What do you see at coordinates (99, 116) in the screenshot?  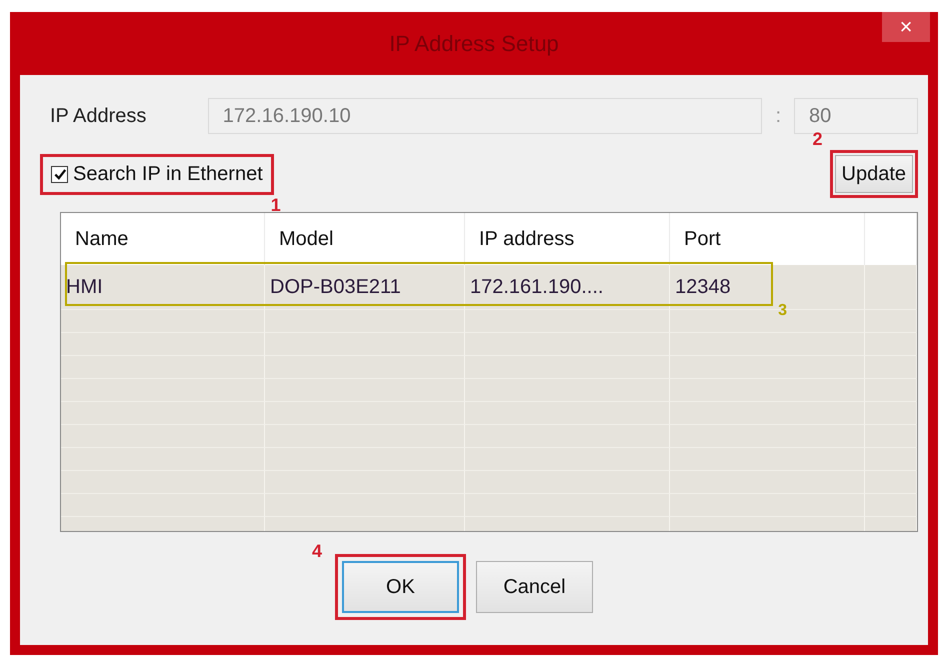 I see `field-label: IP Address` at bounding box center [99, 116].